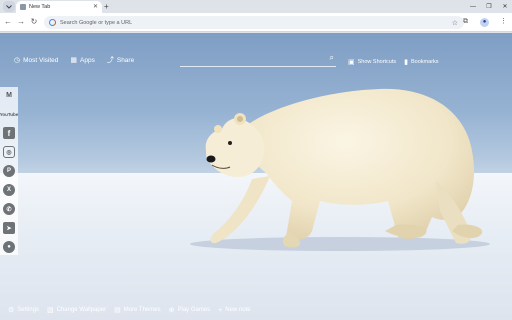 Image resolution: width=512 pixels, height=320 pixels. I want to click on apps-label: Apps, so click(87, 60).